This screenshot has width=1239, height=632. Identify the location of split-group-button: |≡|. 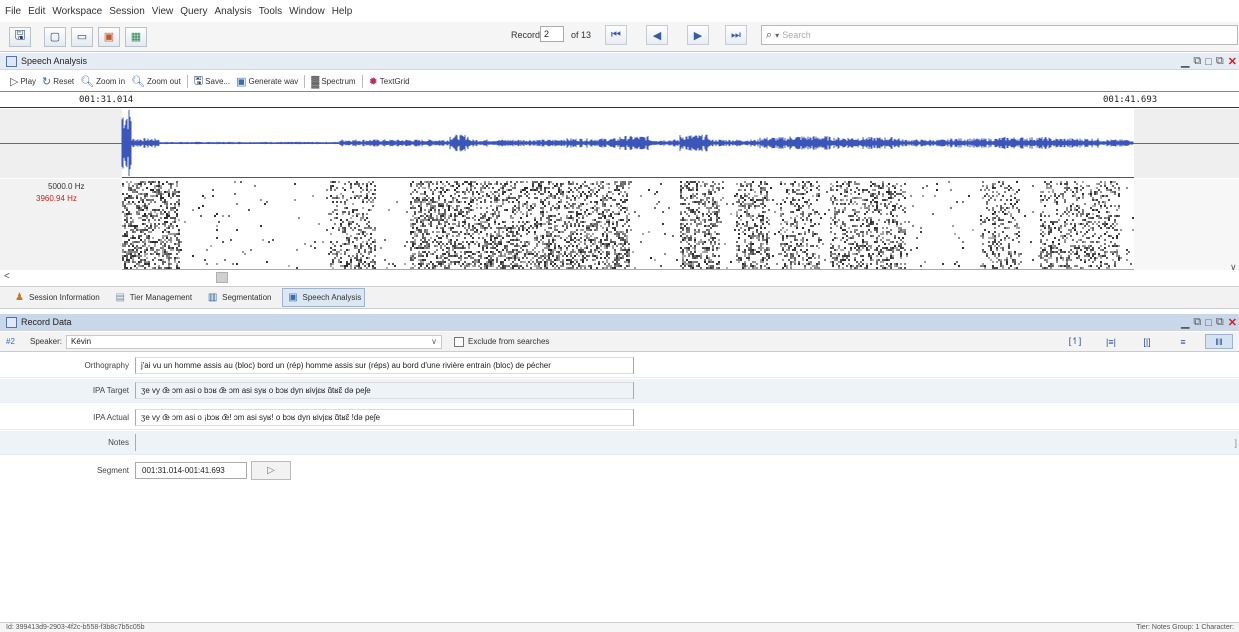
(1111, 341).